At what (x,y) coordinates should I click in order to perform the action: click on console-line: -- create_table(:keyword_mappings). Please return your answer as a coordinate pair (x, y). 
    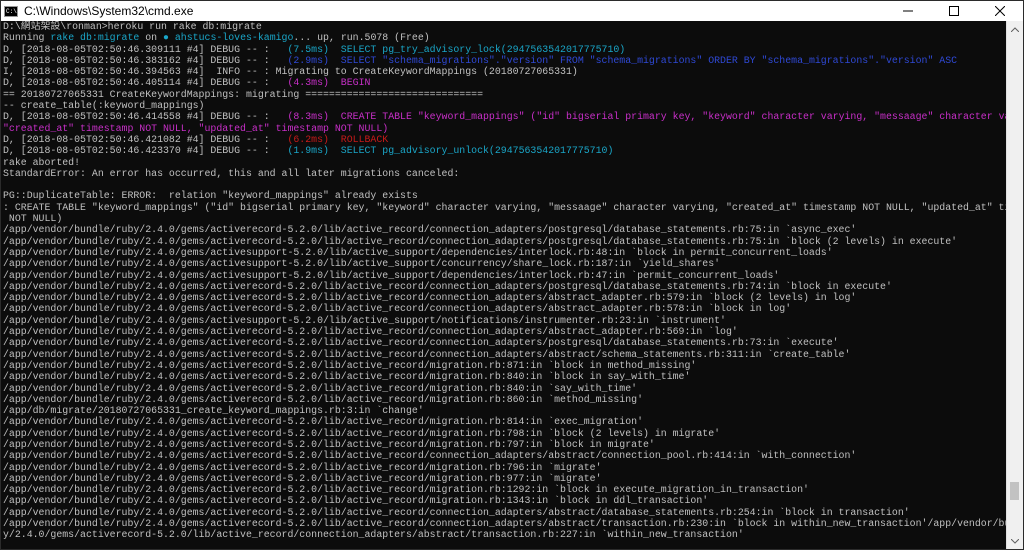
    Looking at the image, I should click on (506, 105).